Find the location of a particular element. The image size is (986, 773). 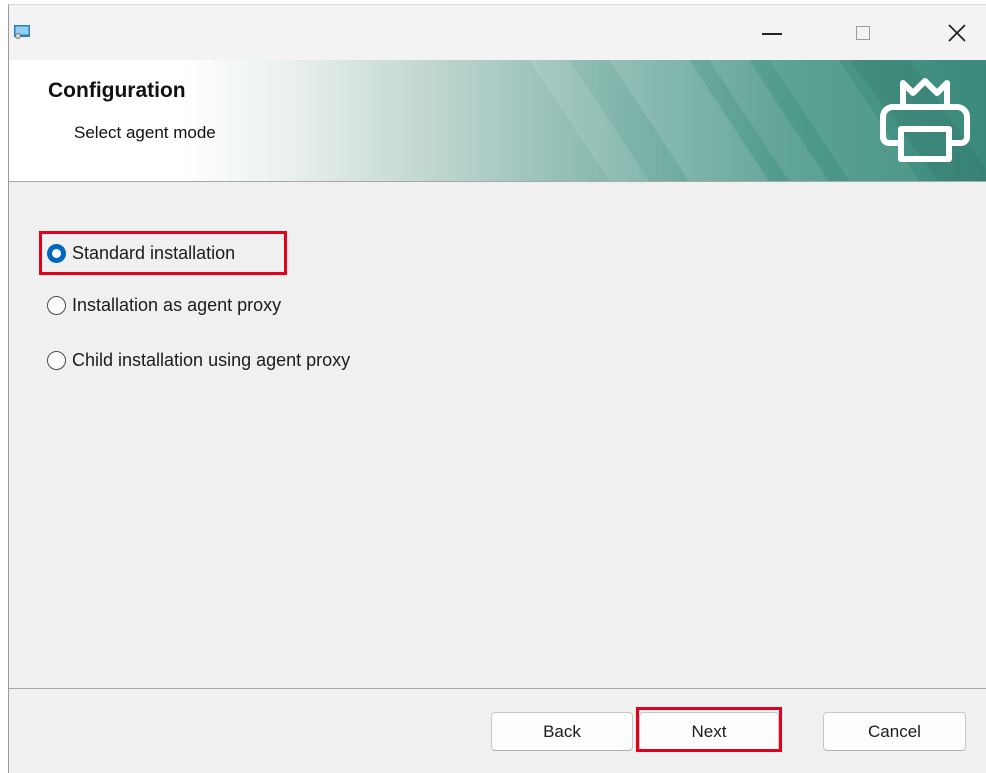

close-icon is located at coordinates (957, 32).